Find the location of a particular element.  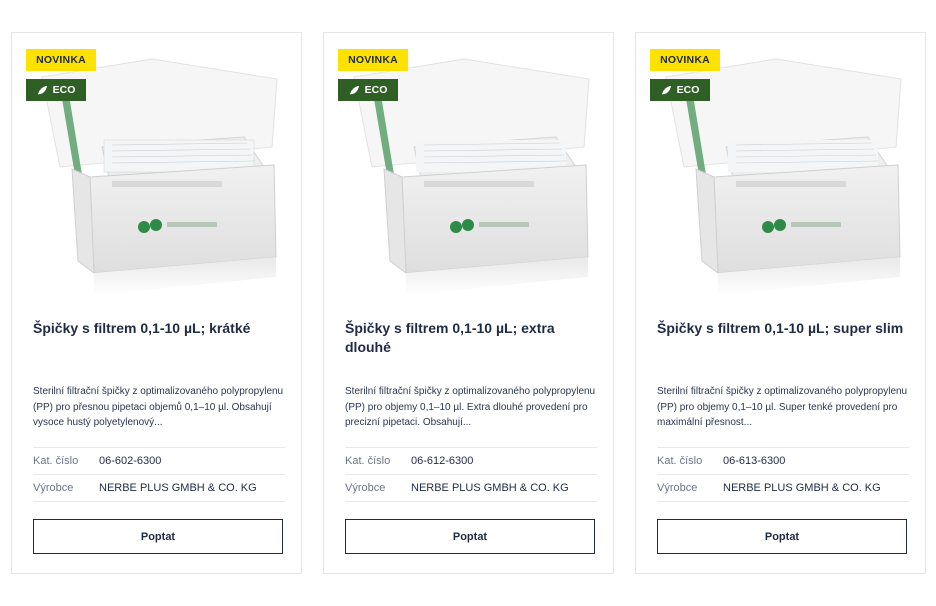

catalog-number-row: Kat. číslo 06-602-6300 is located at coordinates (159, 460).